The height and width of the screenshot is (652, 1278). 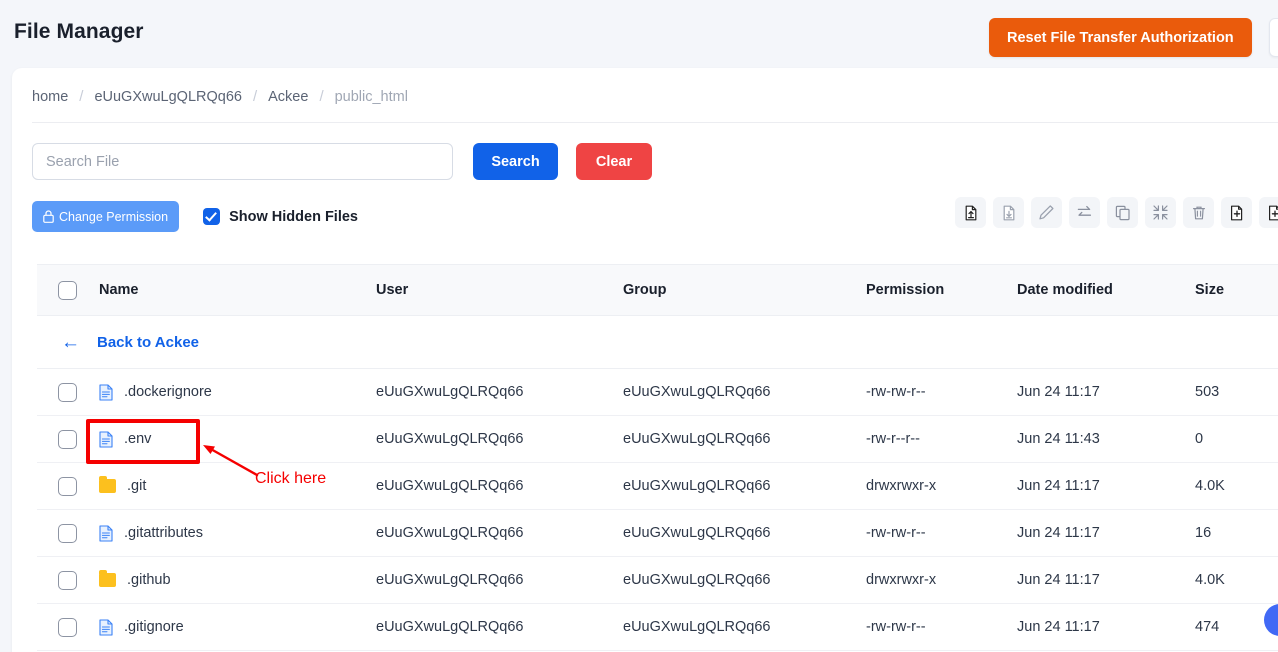 What do you see at coordinates (1160, 212) in the screenshot?
I see `compress-icon-button` at bounding box center [1160, 212].